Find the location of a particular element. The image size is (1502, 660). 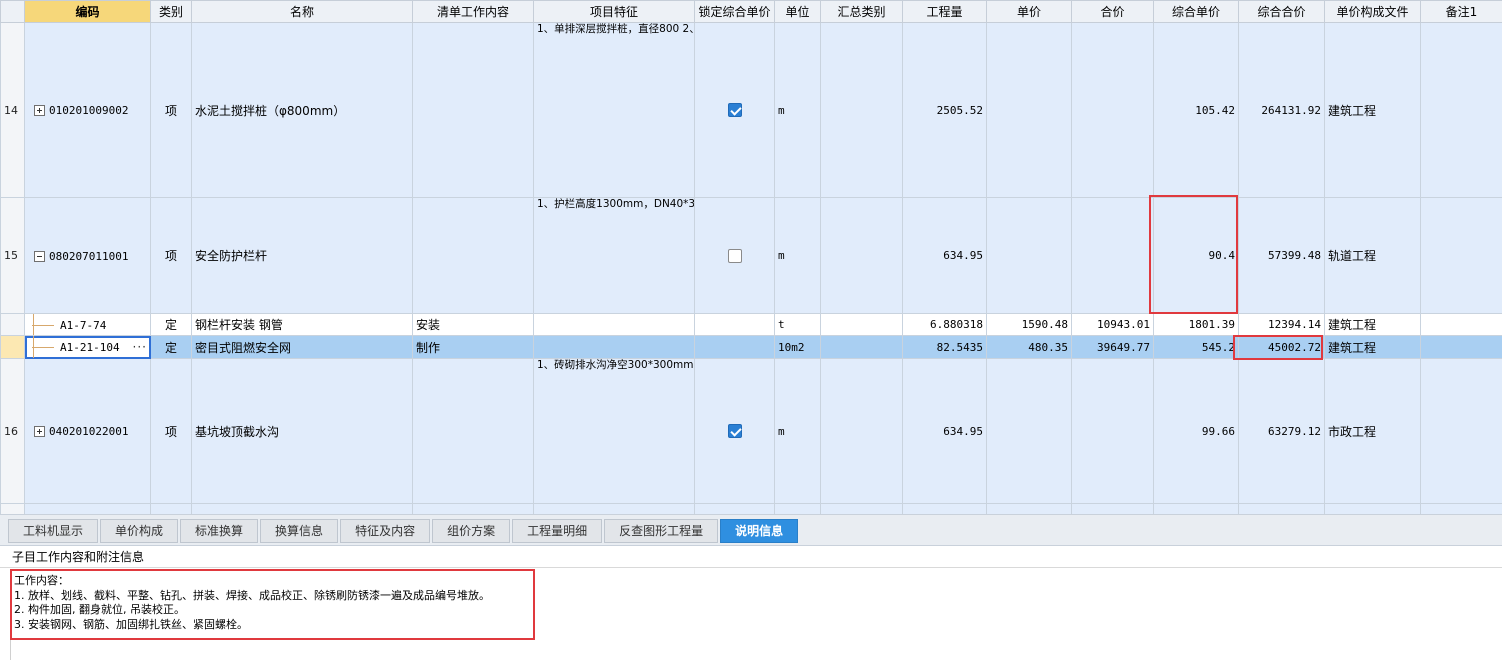

col-header-total: 合价 is located at coordinates (1112, 11).